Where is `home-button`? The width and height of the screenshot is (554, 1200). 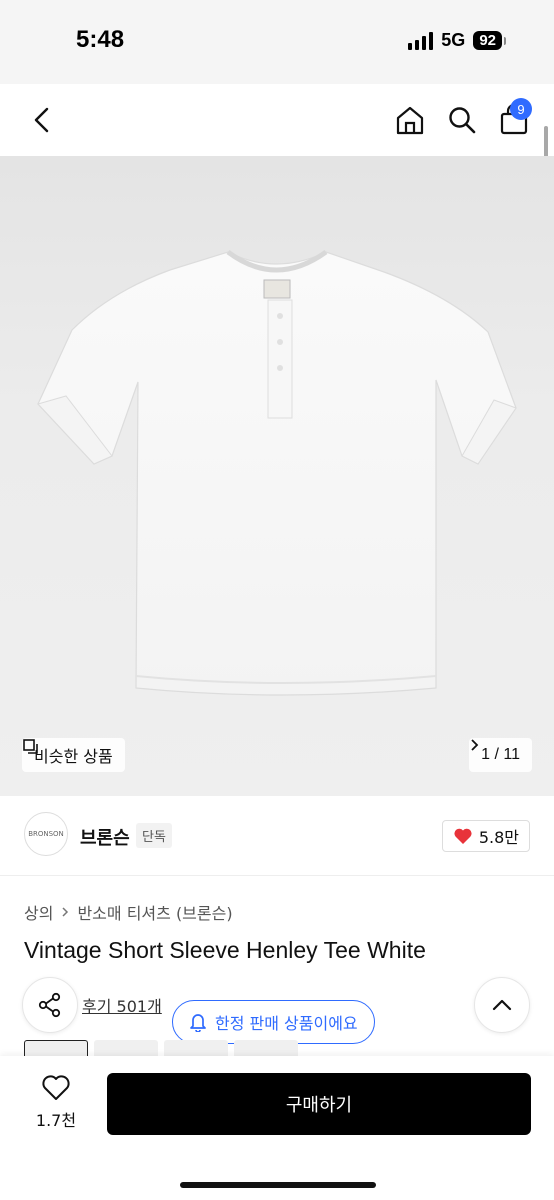 home-button is located at coordinates (410, 120).